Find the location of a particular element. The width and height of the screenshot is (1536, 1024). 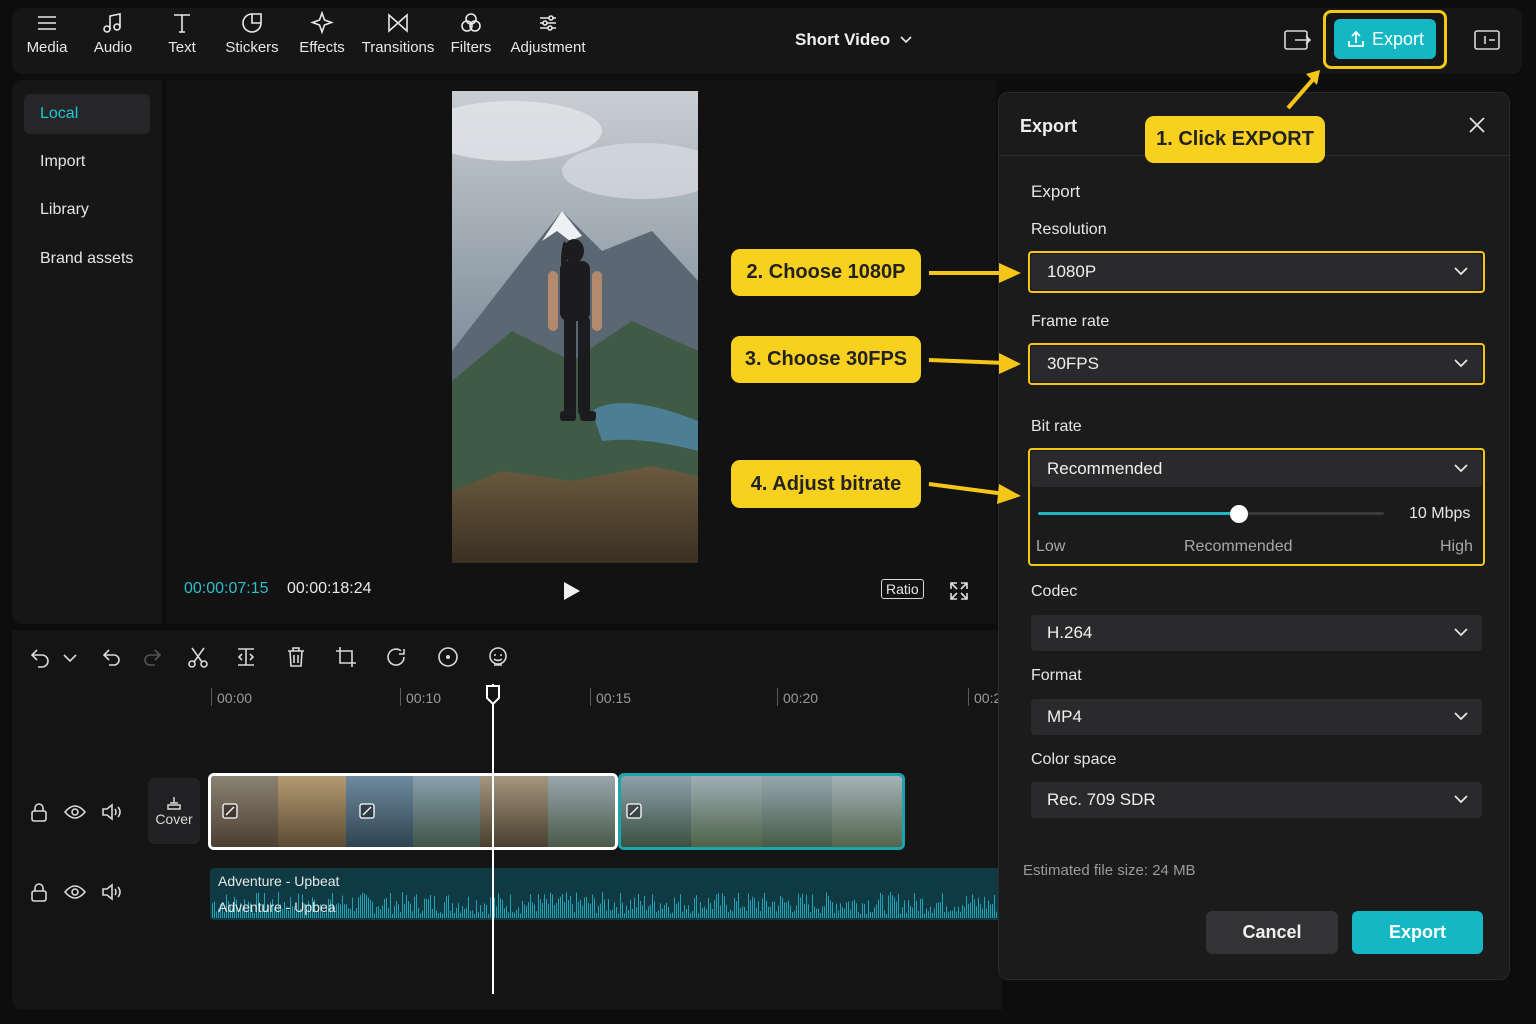

toolbar-transitions: Transitions is located at coordinates (398, 33).